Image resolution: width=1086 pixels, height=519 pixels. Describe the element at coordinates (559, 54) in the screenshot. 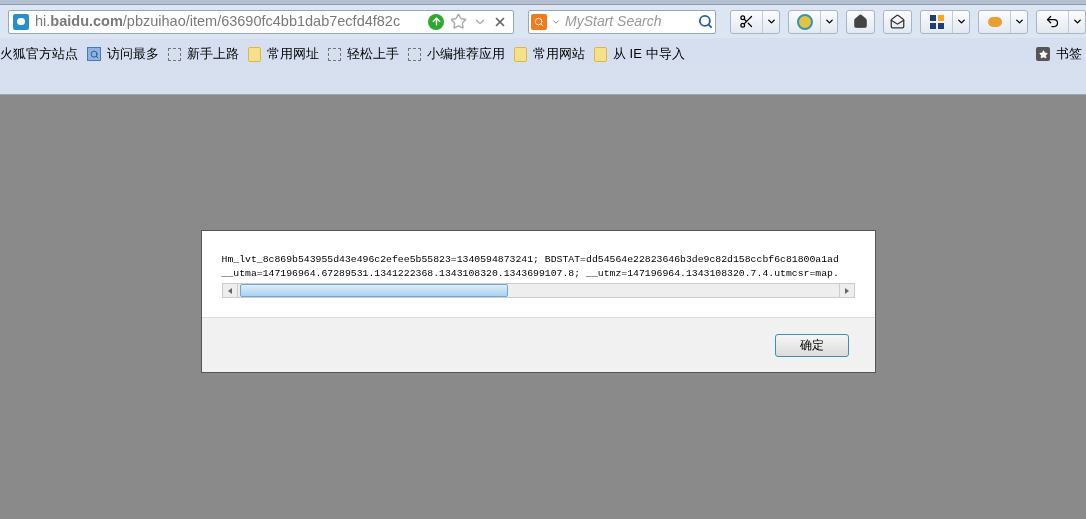

I see `bookmark-item: 常用网站` at that location.